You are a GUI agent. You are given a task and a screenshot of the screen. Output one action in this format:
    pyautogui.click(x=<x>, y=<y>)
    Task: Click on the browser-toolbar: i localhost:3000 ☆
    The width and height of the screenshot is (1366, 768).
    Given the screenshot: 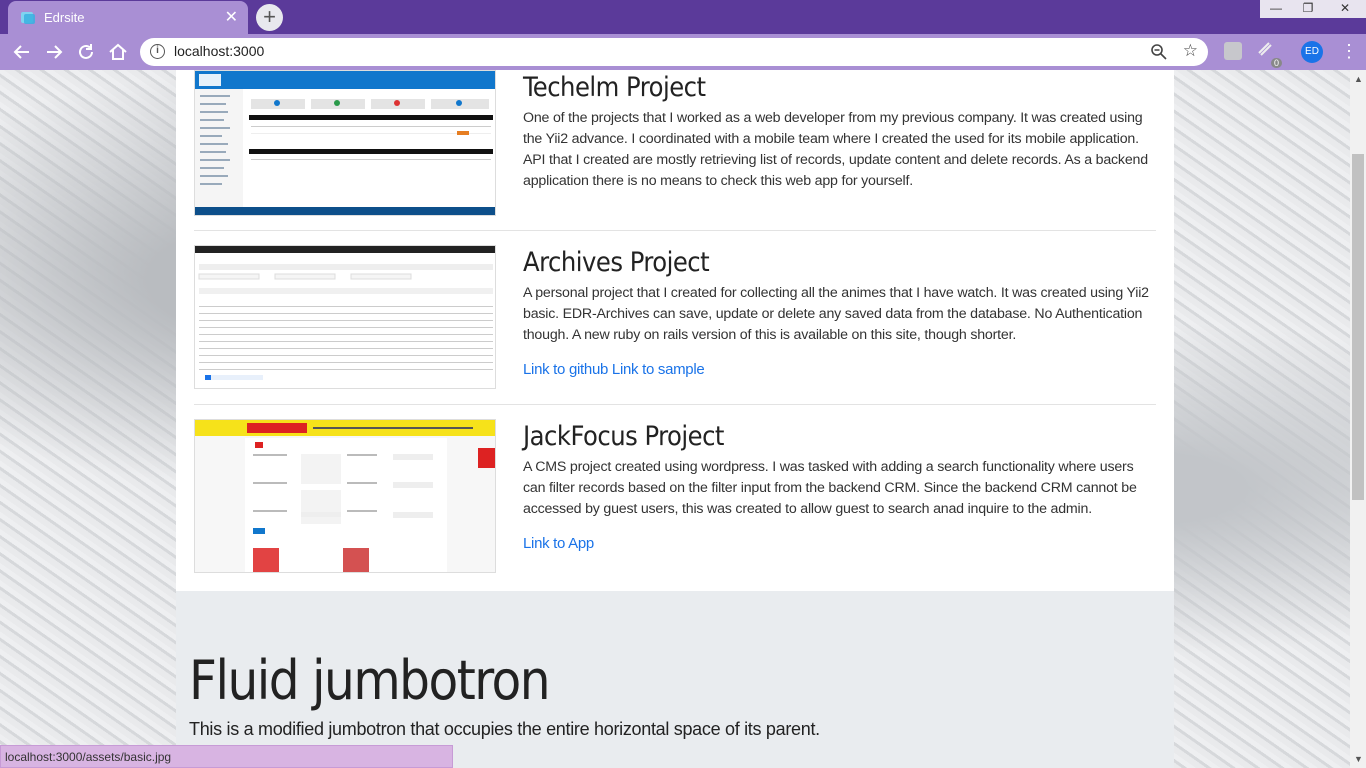 What is the action you would take?
    pyautogui.click(x=683, y=52)
    